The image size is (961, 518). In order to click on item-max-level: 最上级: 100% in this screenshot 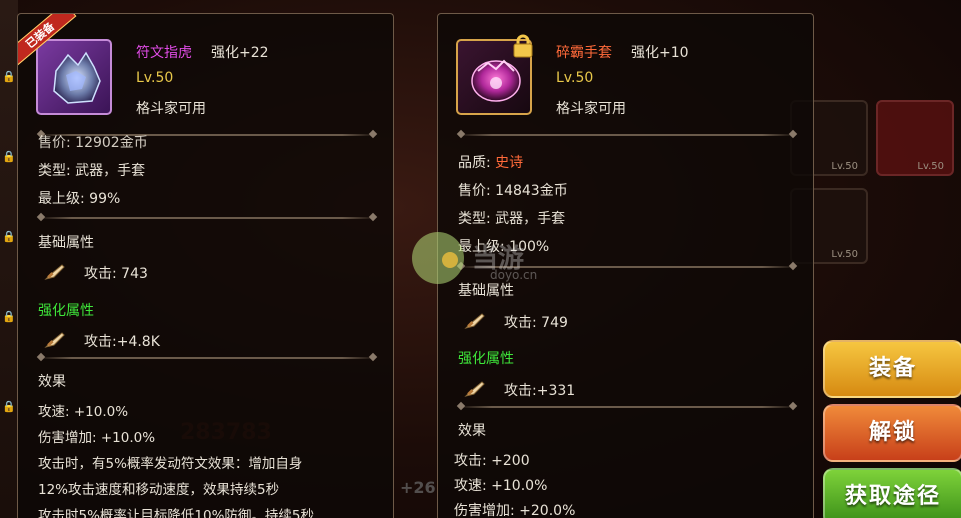, I will do `click(504, 247)`.